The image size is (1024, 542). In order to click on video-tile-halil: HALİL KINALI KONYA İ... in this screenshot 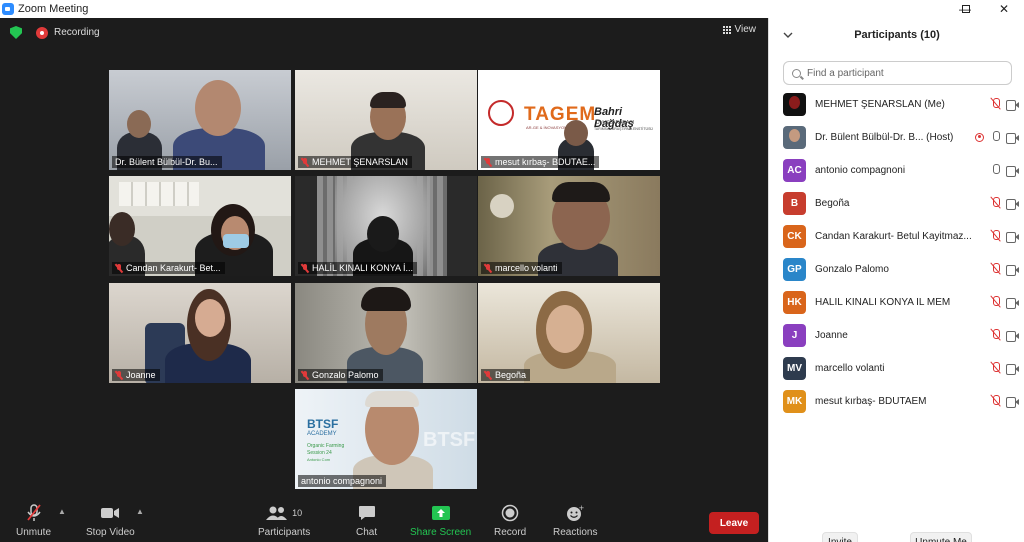, I will do `click(386, 226)`.